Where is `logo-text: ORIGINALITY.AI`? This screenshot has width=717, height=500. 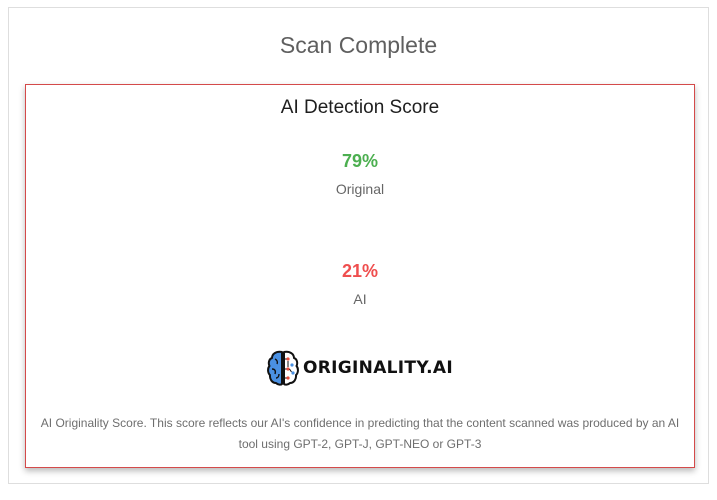 logo-text: ORIGINALITY.AI is located at coordinates (378, 368).